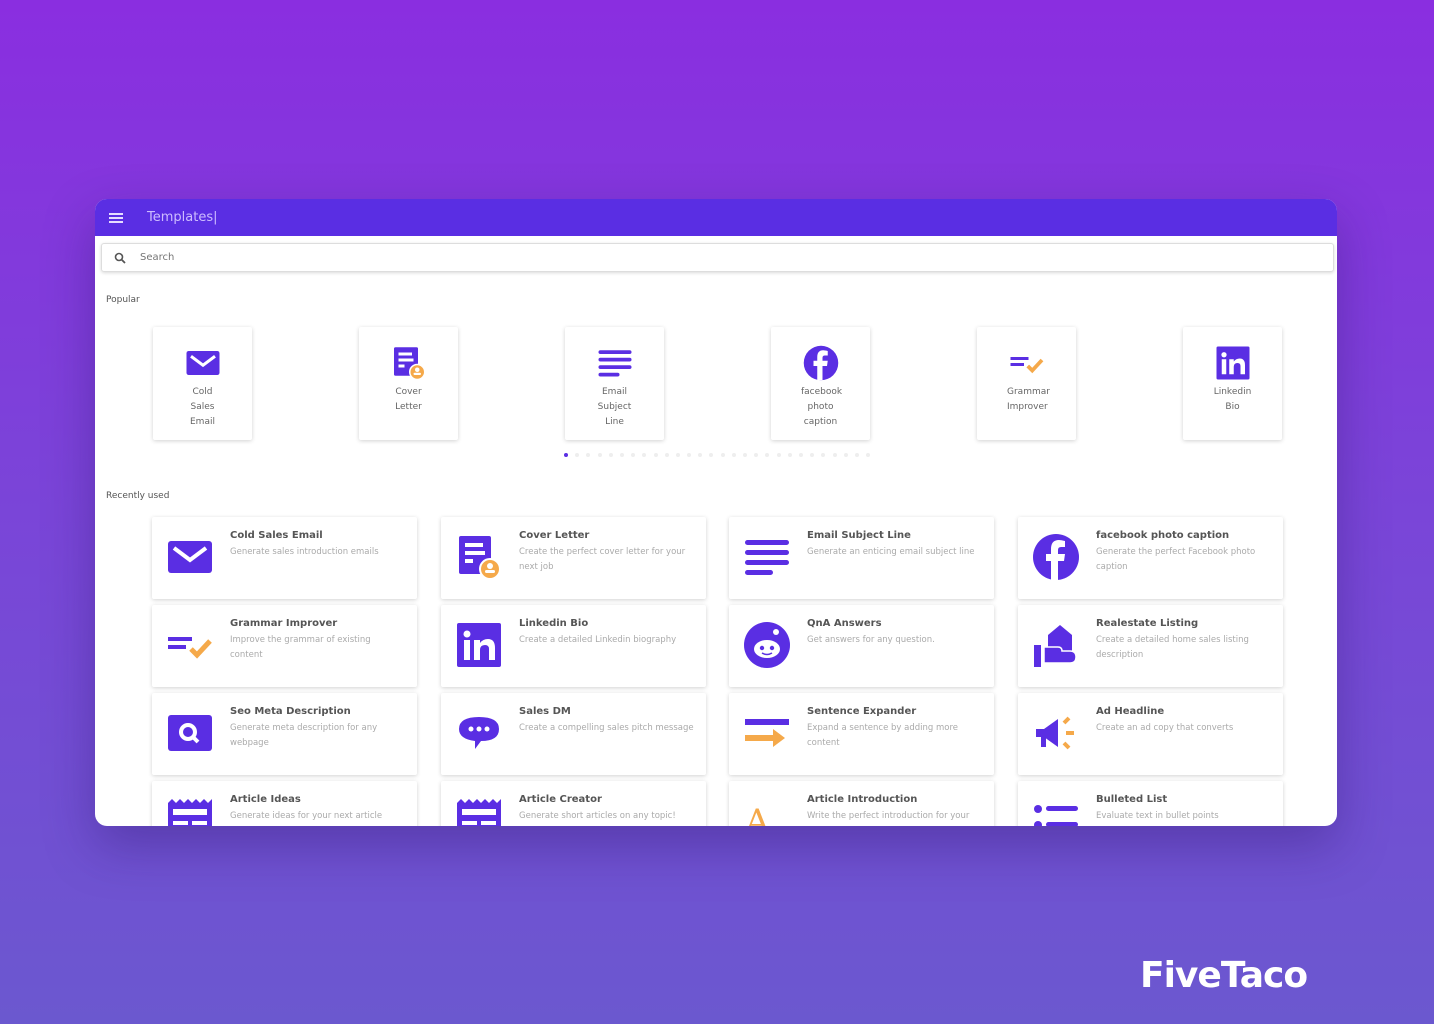 This screenshot has width=1434, height=1024. What do you see at coordinates (1056, 733) in the screenshot?
I see `megaphone-icon` at bounding box center [1056, 733].